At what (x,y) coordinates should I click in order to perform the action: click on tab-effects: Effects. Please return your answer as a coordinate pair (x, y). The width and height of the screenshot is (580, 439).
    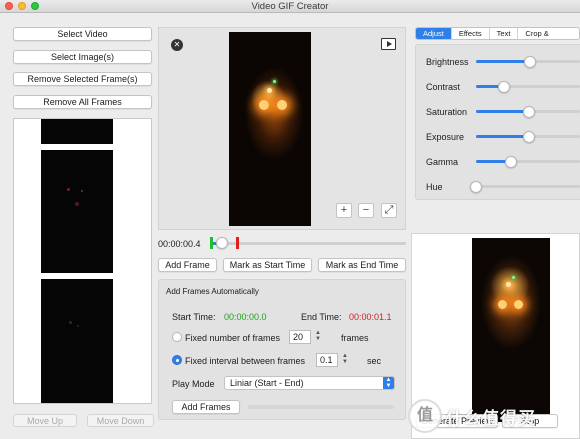
    Looking at the image, I should click on (471, 33).